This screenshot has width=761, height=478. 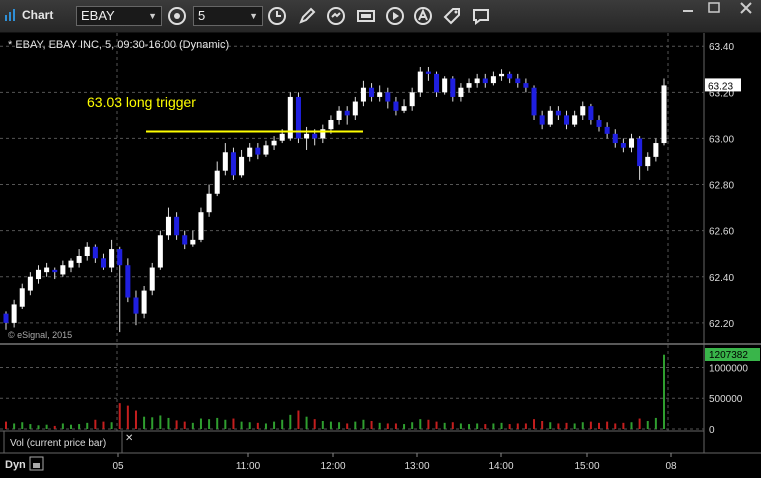 I want to click on tag-icon, so click(x=452, y=16).